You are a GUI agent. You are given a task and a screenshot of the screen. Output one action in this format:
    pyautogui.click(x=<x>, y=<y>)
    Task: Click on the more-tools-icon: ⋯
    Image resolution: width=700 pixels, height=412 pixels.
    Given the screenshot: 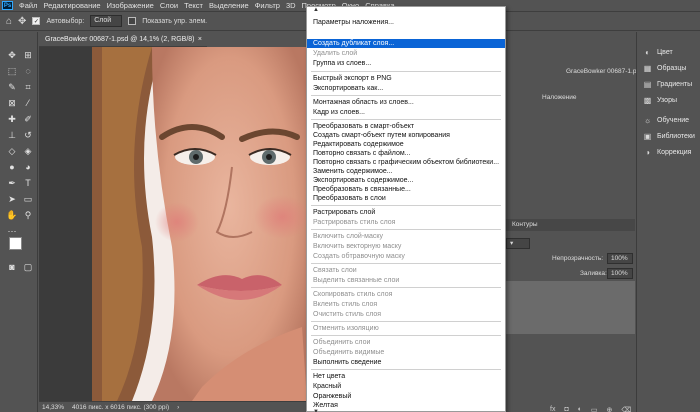 What is the action you would take?
    pyautogui.click(x=12, y=231)
    